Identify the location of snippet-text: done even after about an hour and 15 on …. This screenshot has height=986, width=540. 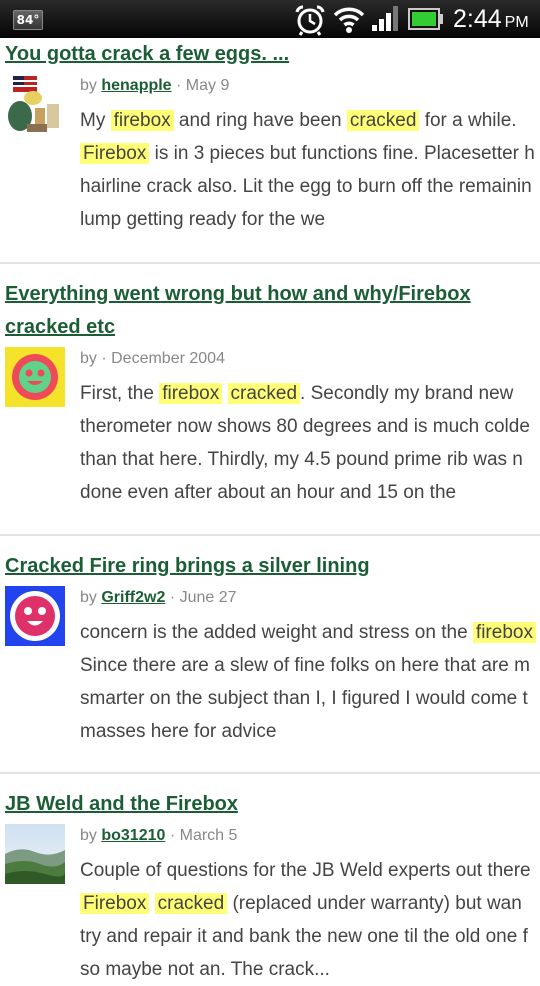
(268, 492).